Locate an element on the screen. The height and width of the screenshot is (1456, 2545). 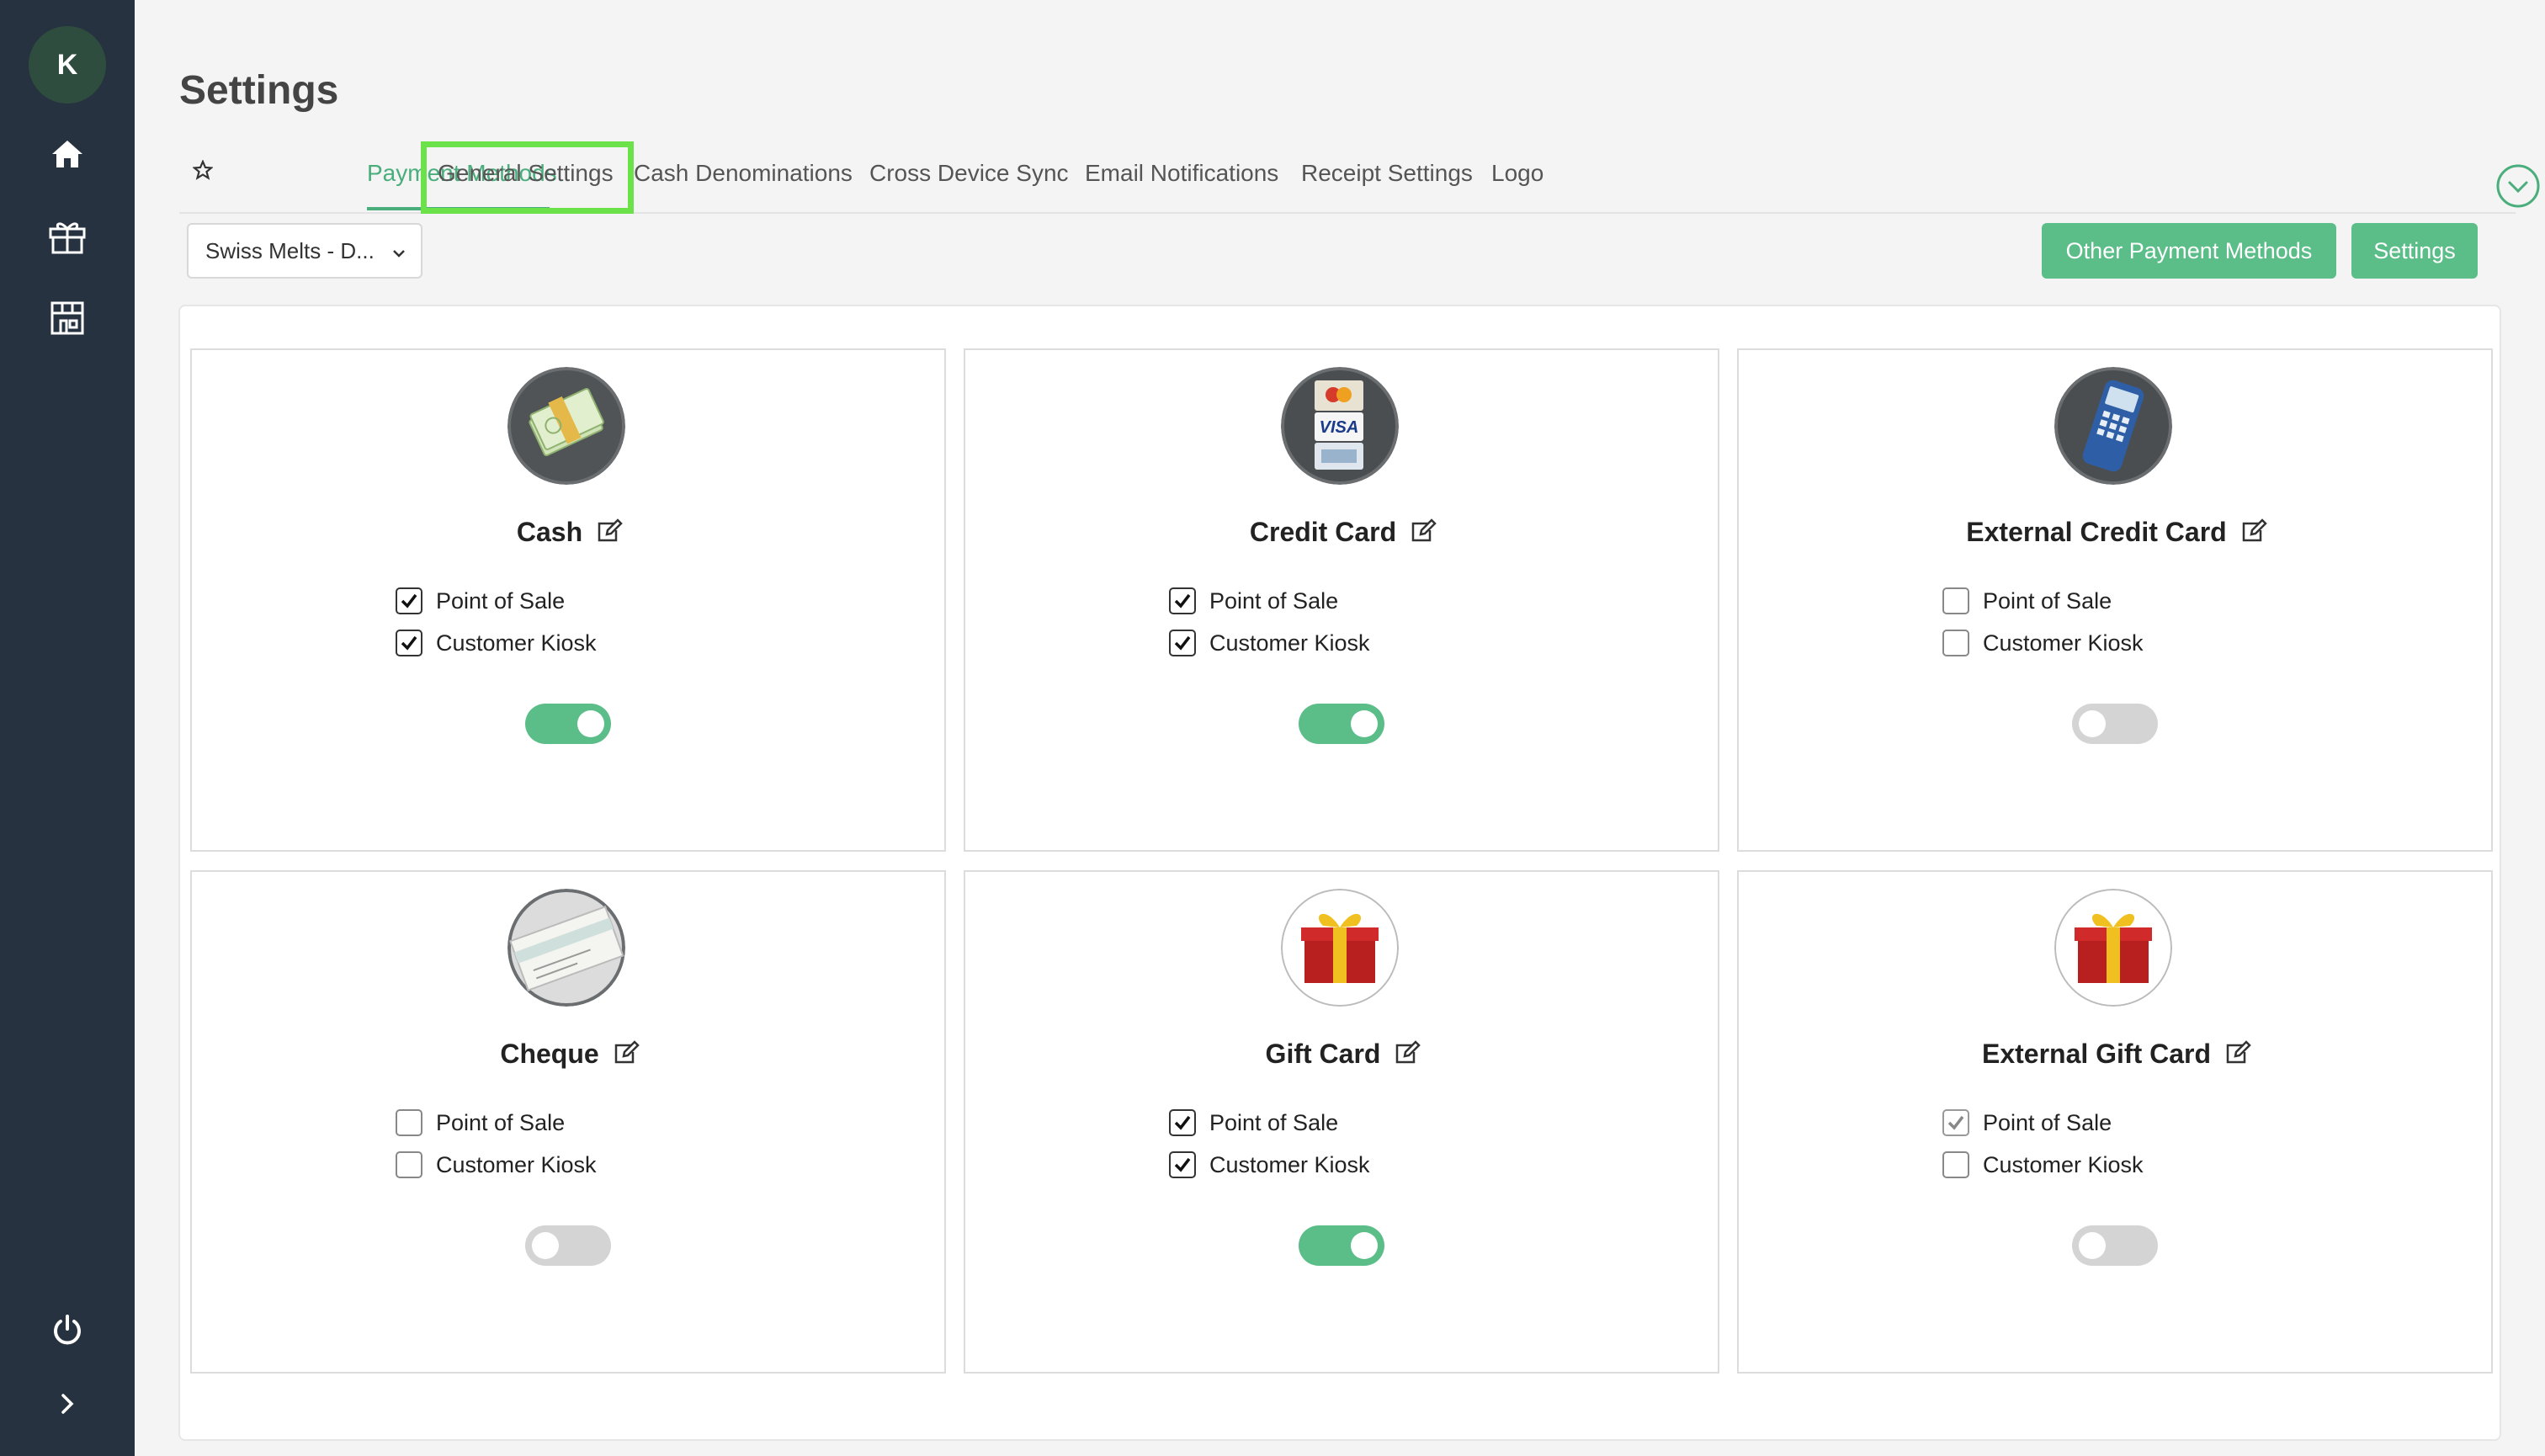
card-title: Gift Card is located at coordinates (1323, 1054).